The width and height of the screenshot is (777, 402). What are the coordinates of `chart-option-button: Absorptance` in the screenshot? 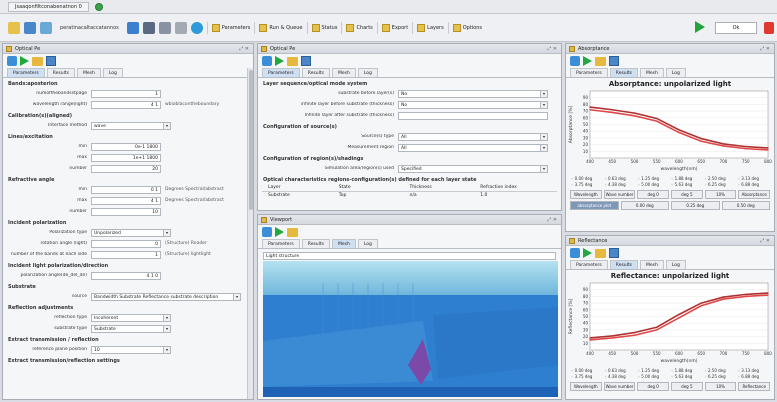 It's located at (754, 194).